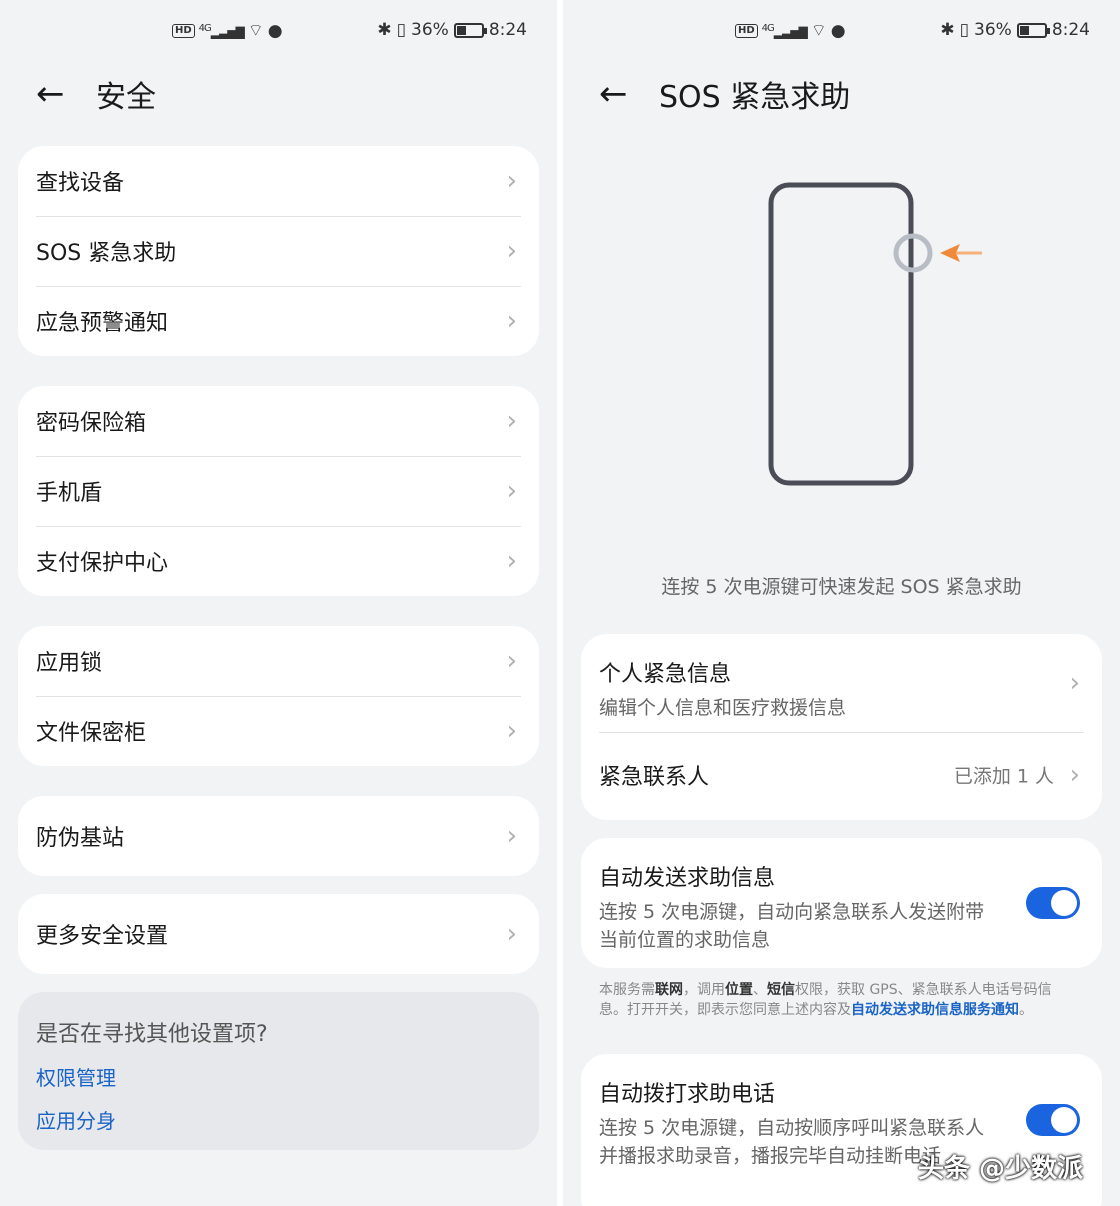 This screenshot has width=1120, height=1206. I want to click on page-header: ← SOS 紧急求助, so click(724, 94).